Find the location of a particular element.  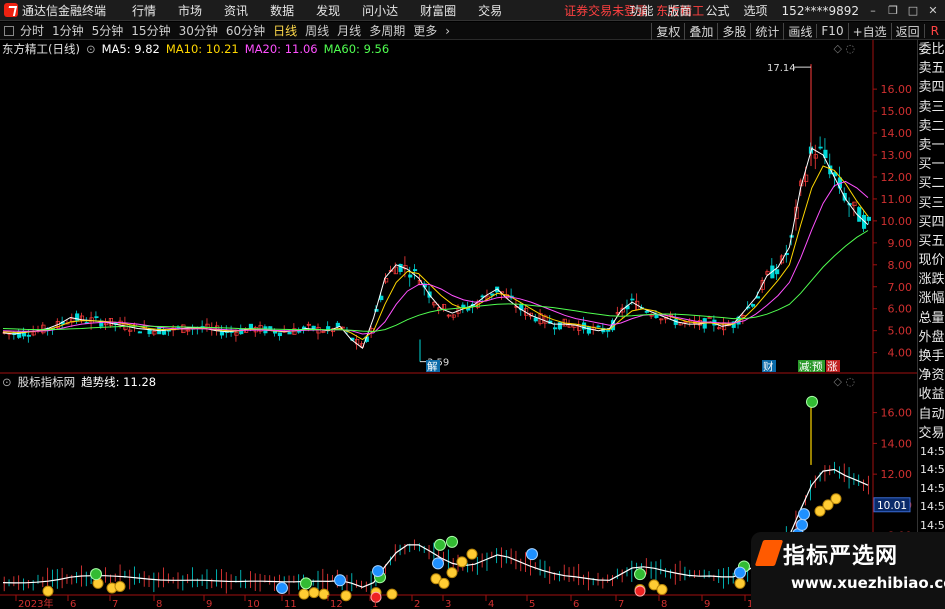

menu-item-function: 功能 is located at coordinates (641, 10).